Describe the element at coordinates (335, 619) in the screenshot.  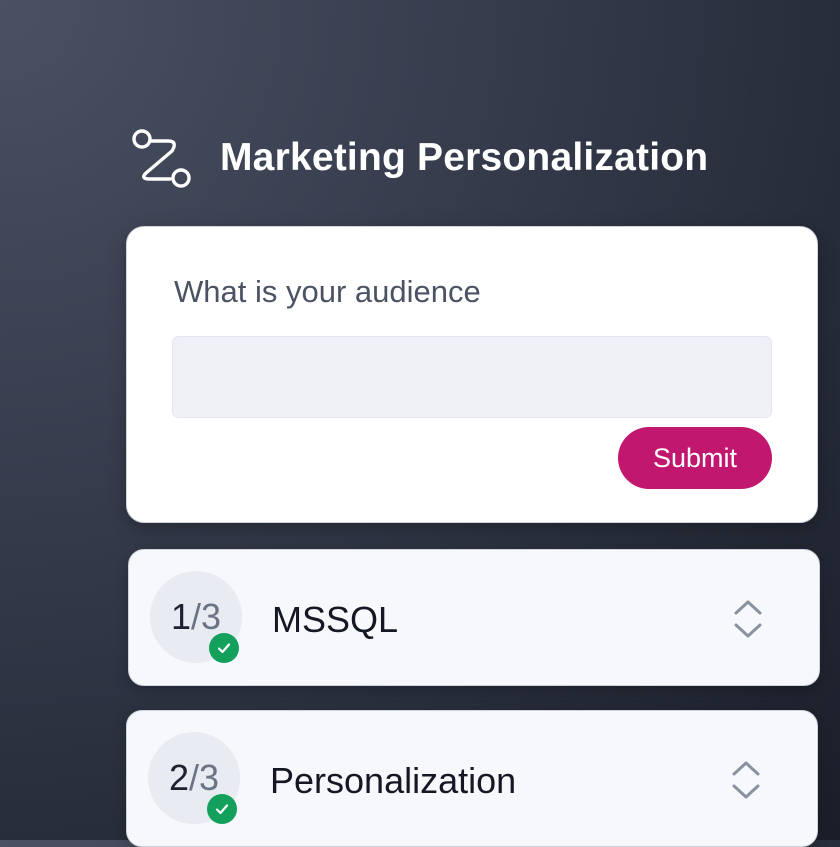
I see `step-label: MSSQL` at that location.